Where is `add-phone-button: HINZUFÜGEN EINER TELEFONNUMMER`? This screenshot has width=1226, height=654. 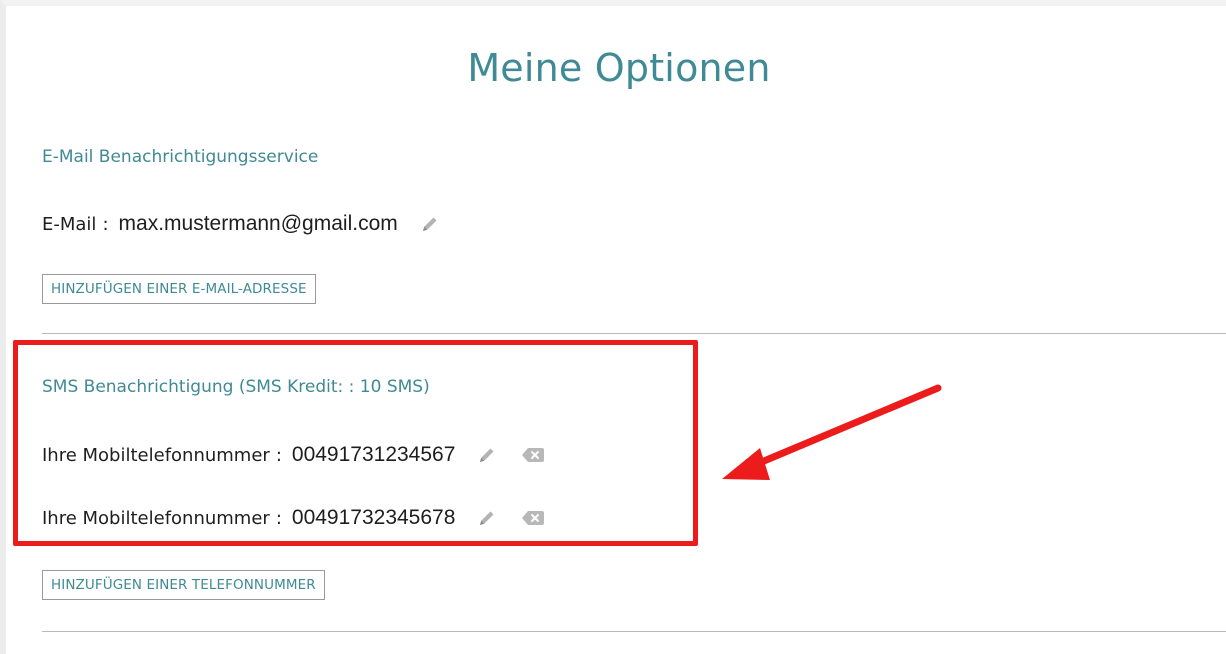
add-phone-button: HINZUFÜGEN EINER TELEFONNUMMER is located at coordinates (183, 585).